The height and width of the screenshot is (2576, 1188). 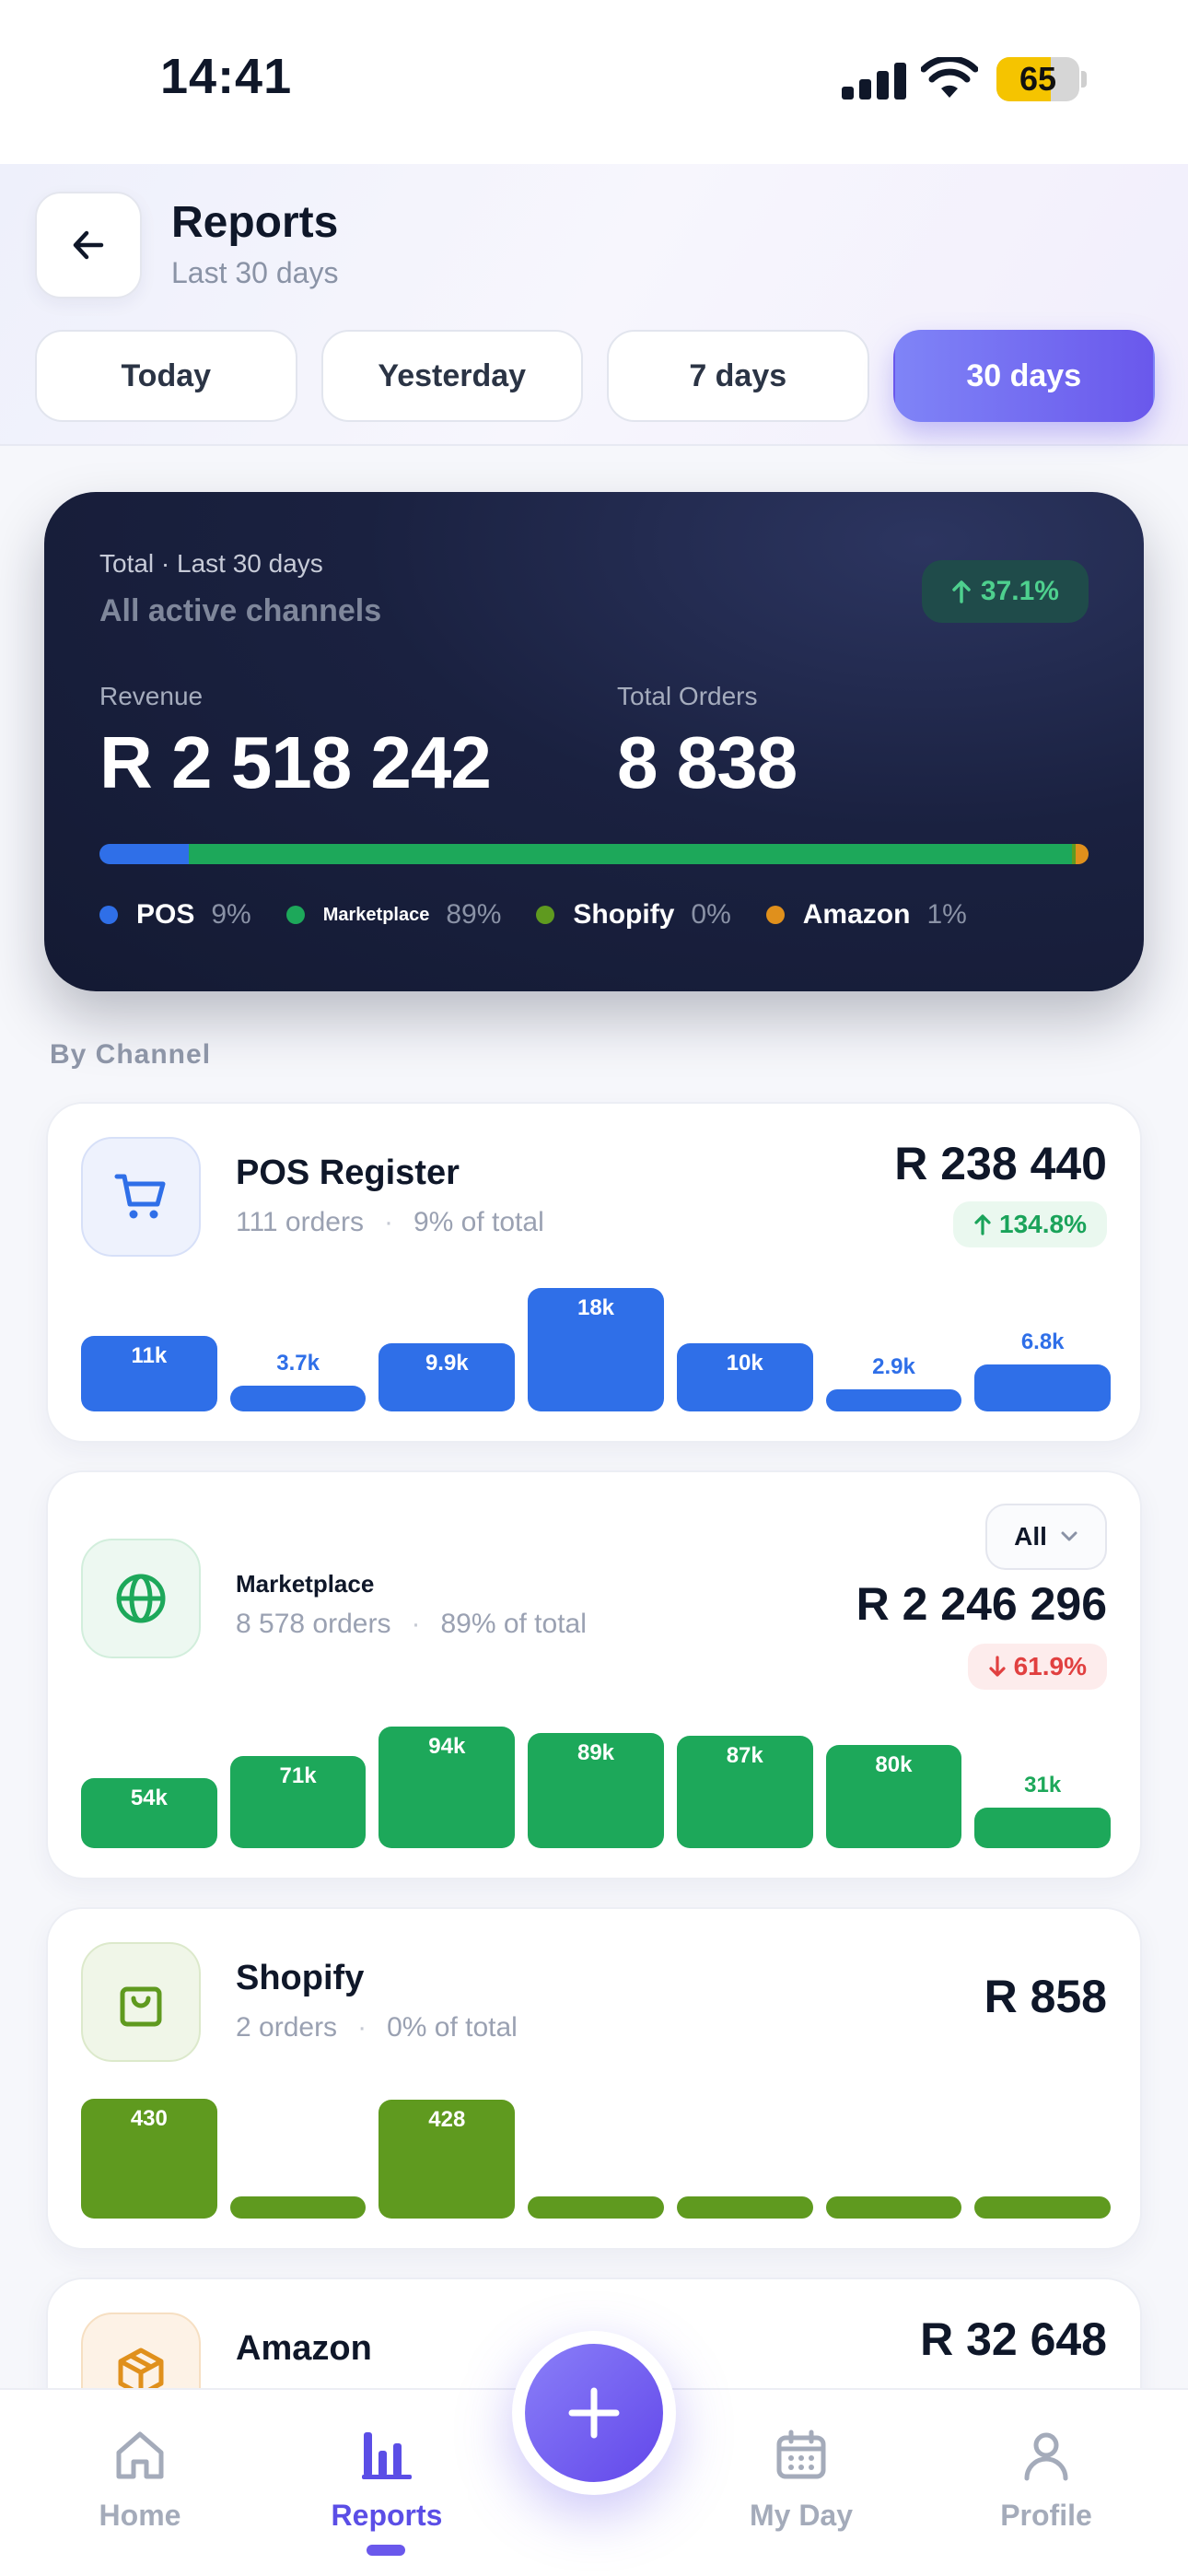 I want to click on channel-orders: 111 orders, so click(x=300, y=1222).